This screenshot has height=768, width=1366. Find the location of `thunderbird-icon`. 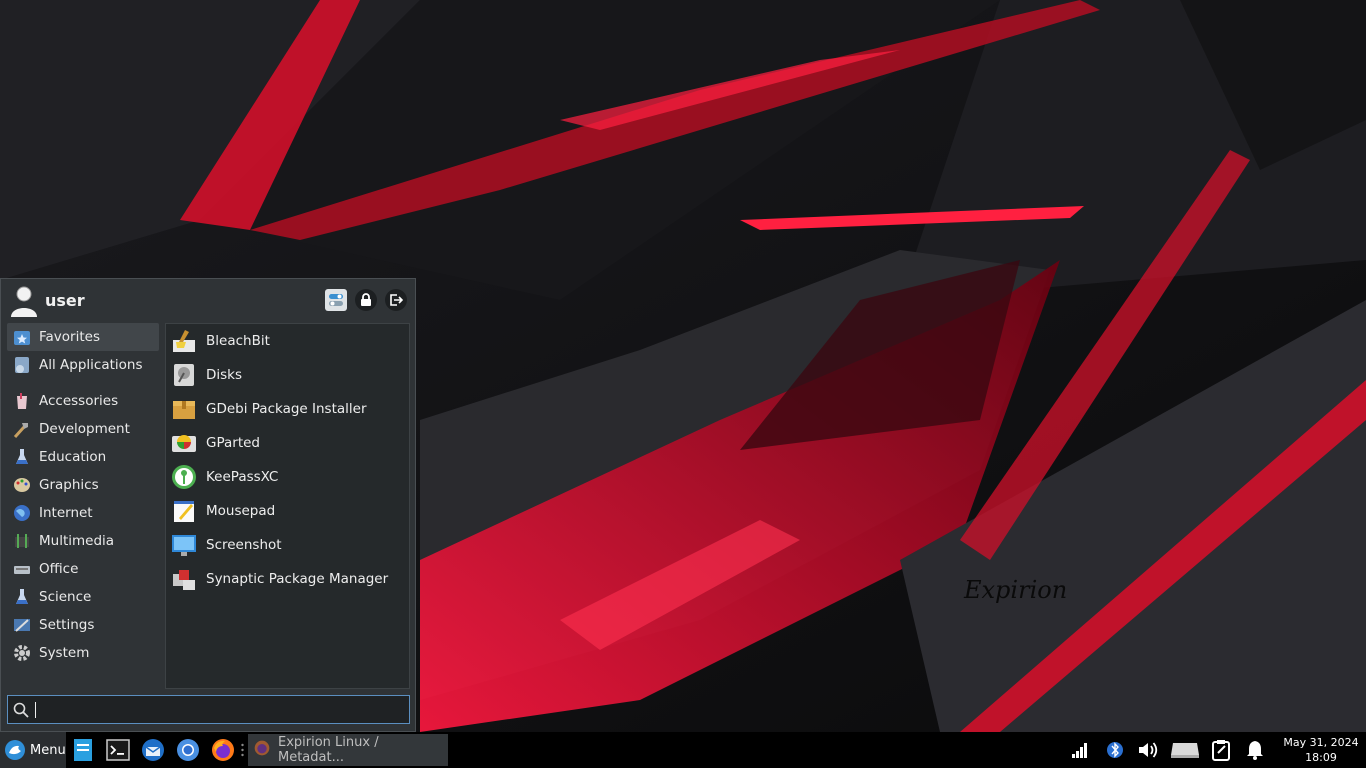

thunderbird-icon is located at coordinates (153, 750).